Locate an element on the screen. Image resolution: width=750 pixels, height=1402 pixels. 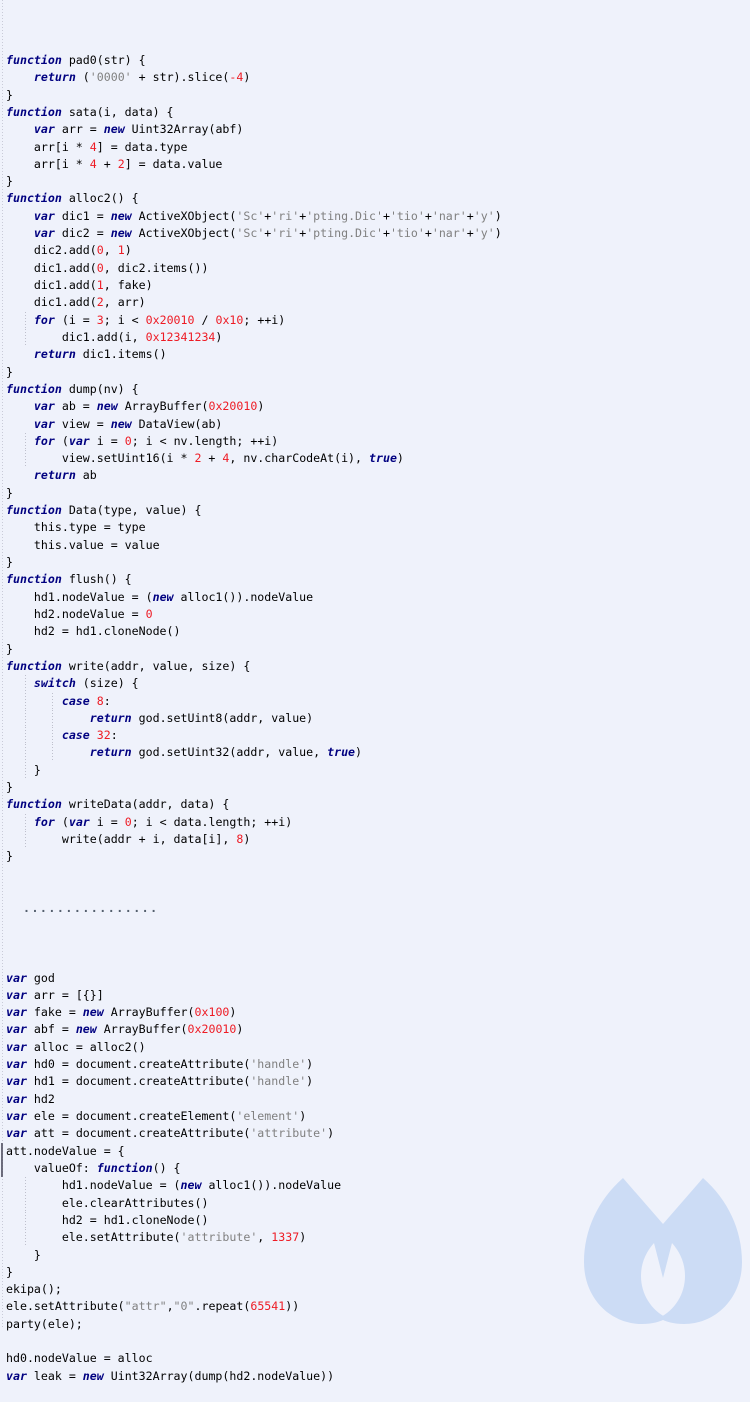
token-plain: (i = is located at coordinates (75, 319).